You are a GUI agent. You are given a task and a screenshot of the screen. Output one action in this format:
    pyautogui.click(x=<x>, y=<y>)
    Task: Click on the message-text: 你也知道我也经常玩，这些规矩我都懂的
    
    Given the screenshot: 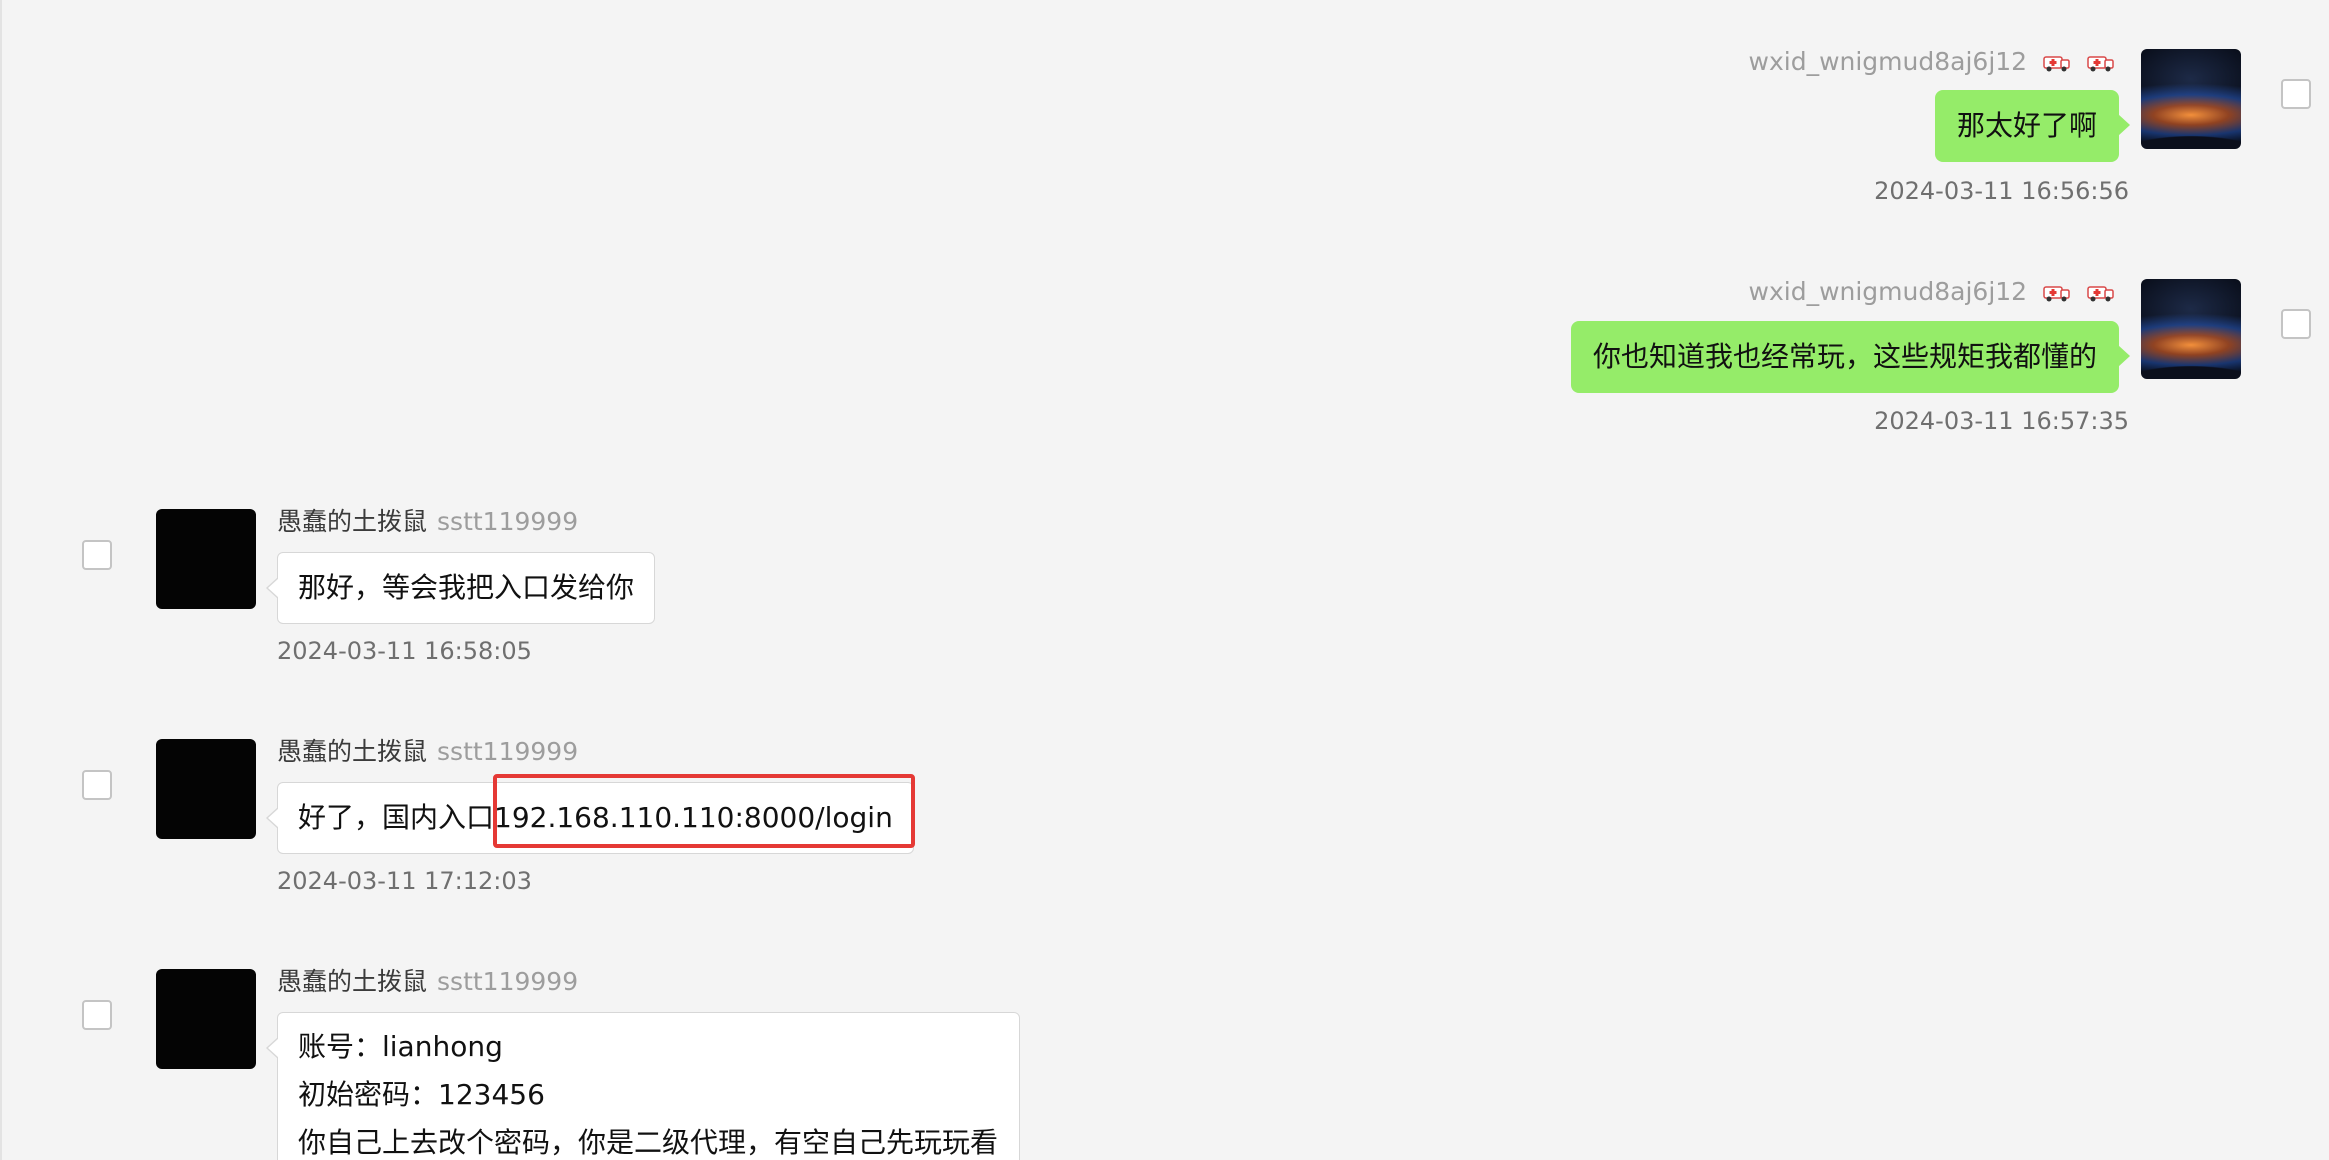 What is the action you would take?
    pyautogui.click(x=1844, y=356)
    